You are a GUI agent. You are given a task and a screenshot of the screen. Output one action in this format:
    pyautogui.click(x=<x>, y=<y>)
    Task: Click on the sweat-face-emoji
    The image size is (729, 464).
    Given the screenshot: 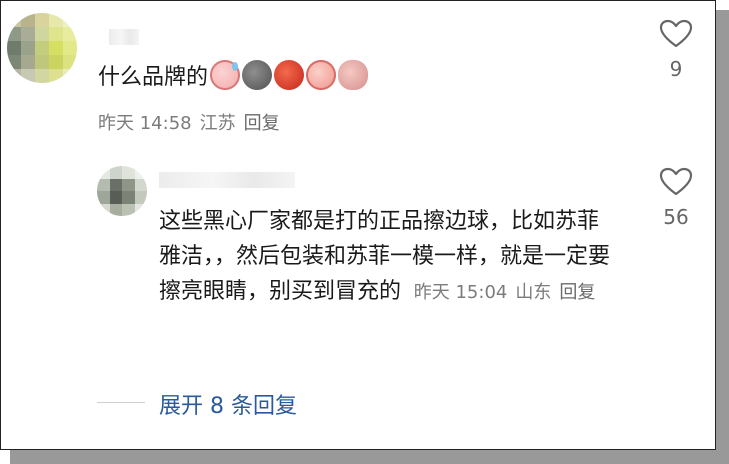 What is the action you would take?
    pyautogui.click(x=225, y=75)
    